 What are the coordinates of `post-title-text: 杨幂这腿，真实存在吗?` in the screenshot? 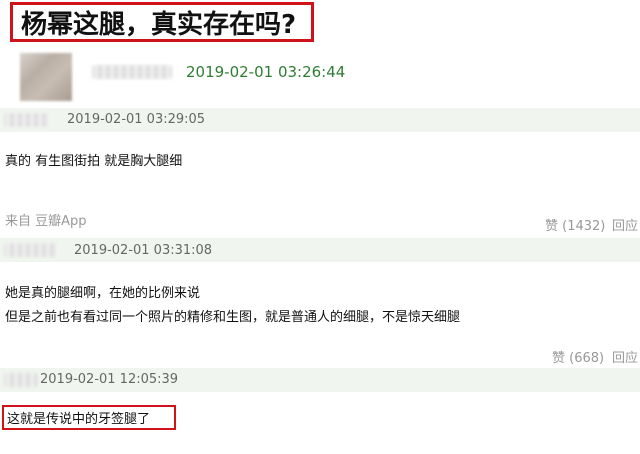 It's located at (159, 24).